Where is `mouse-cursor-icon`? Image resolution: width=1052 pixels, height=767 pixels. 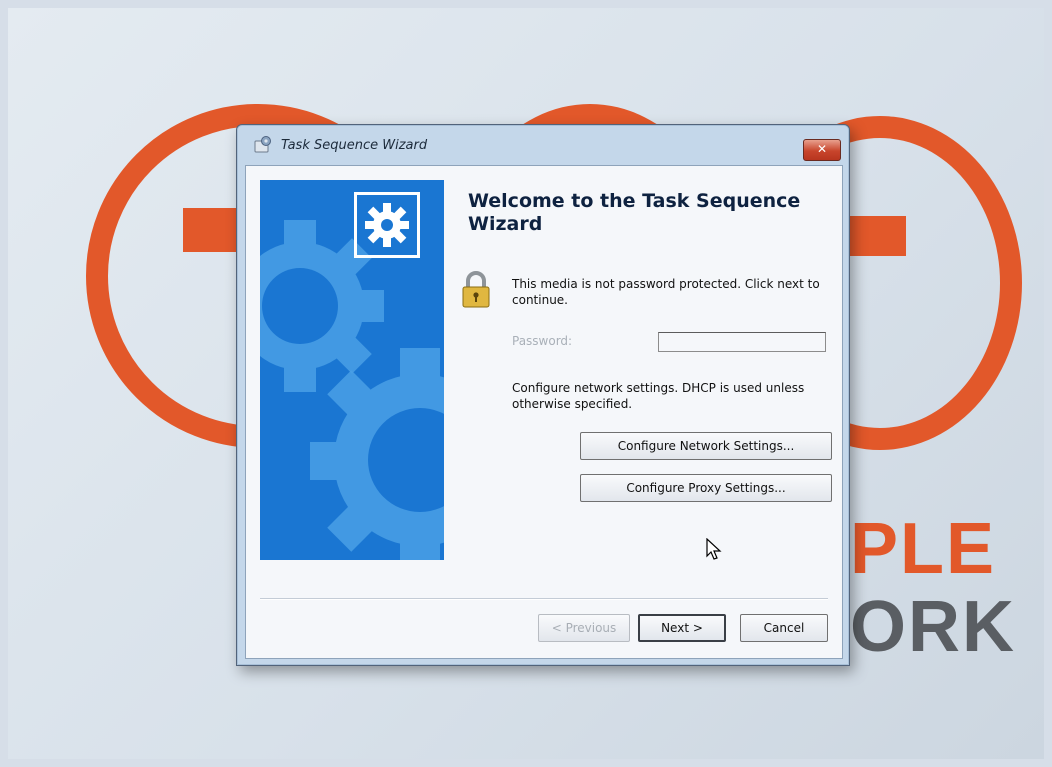
mouse-cursor-icon is located at coordinates (714, 549).